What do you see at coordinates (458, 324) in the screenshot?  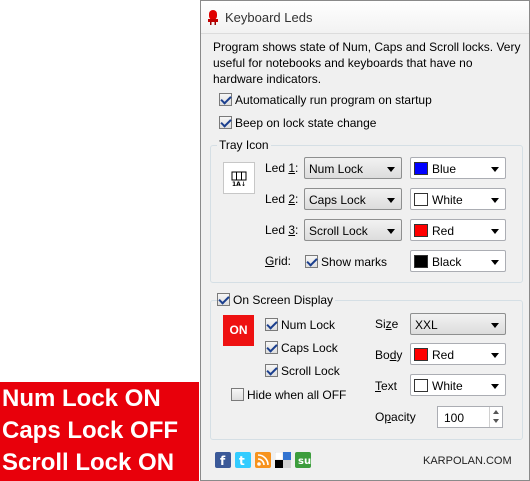 I see `size-select: XXL` at bounding box center [458, 324].